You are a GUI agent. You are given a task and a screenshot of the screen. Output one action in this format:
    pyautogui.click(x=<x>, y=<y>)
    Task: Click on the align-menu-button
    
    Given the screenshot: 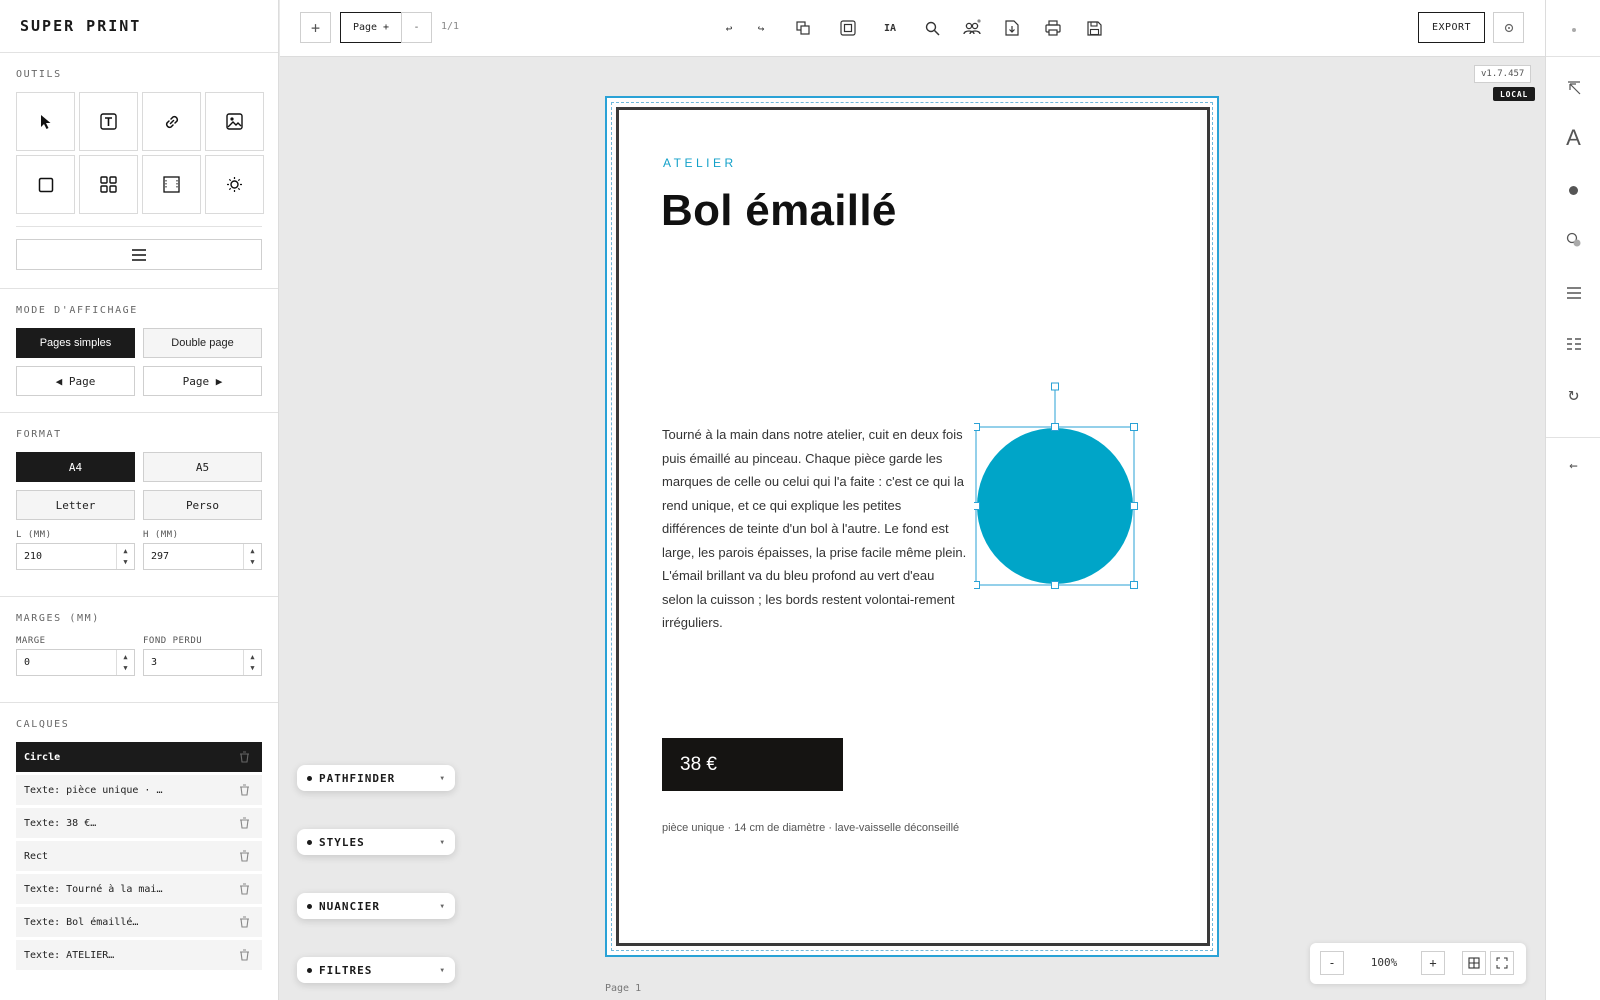 What is the action you would take?
    pyautogui.click(x=139, y=254)
    